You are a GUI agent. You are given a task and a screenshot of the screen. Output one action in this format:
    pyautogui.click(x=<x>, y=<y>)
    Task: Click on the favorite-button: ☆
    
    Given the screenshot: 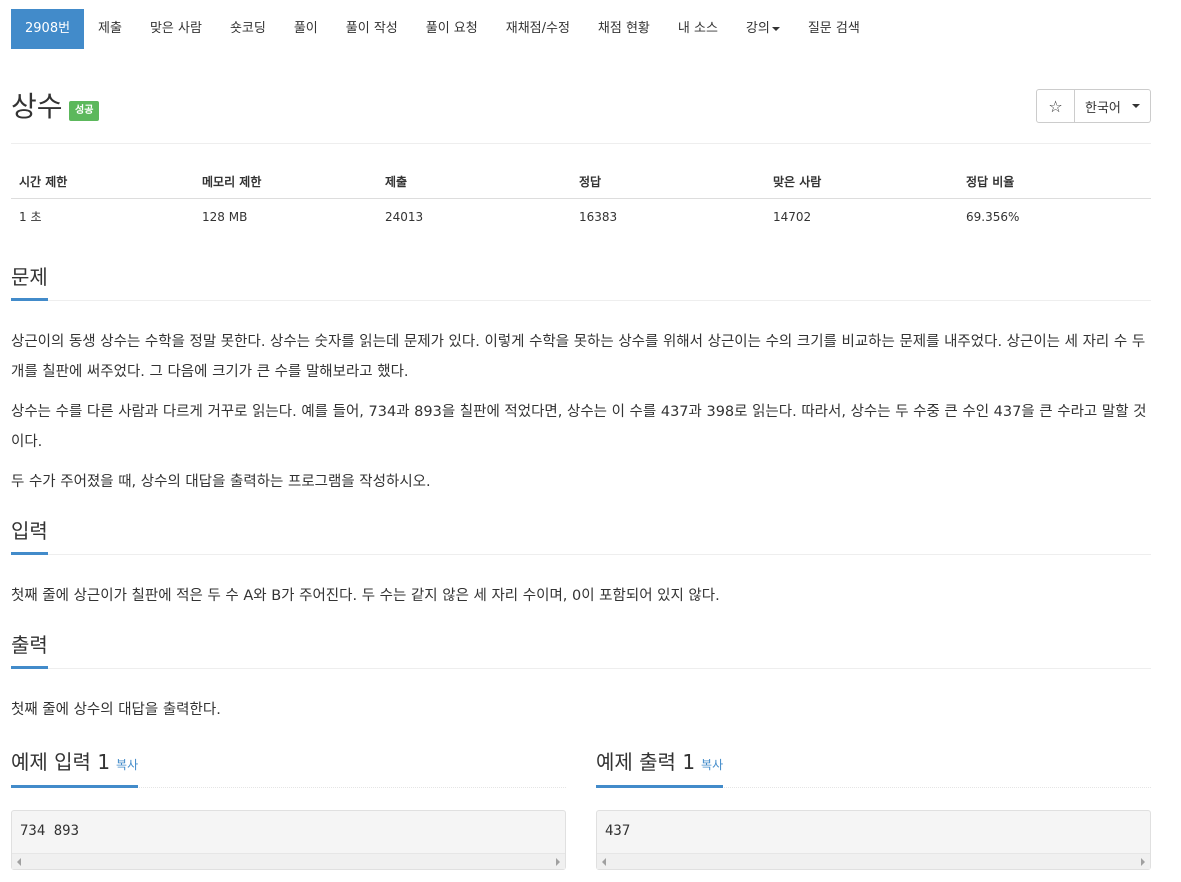 What is the action you would take?
    pyautogui.click(x=1055, y=106)
    